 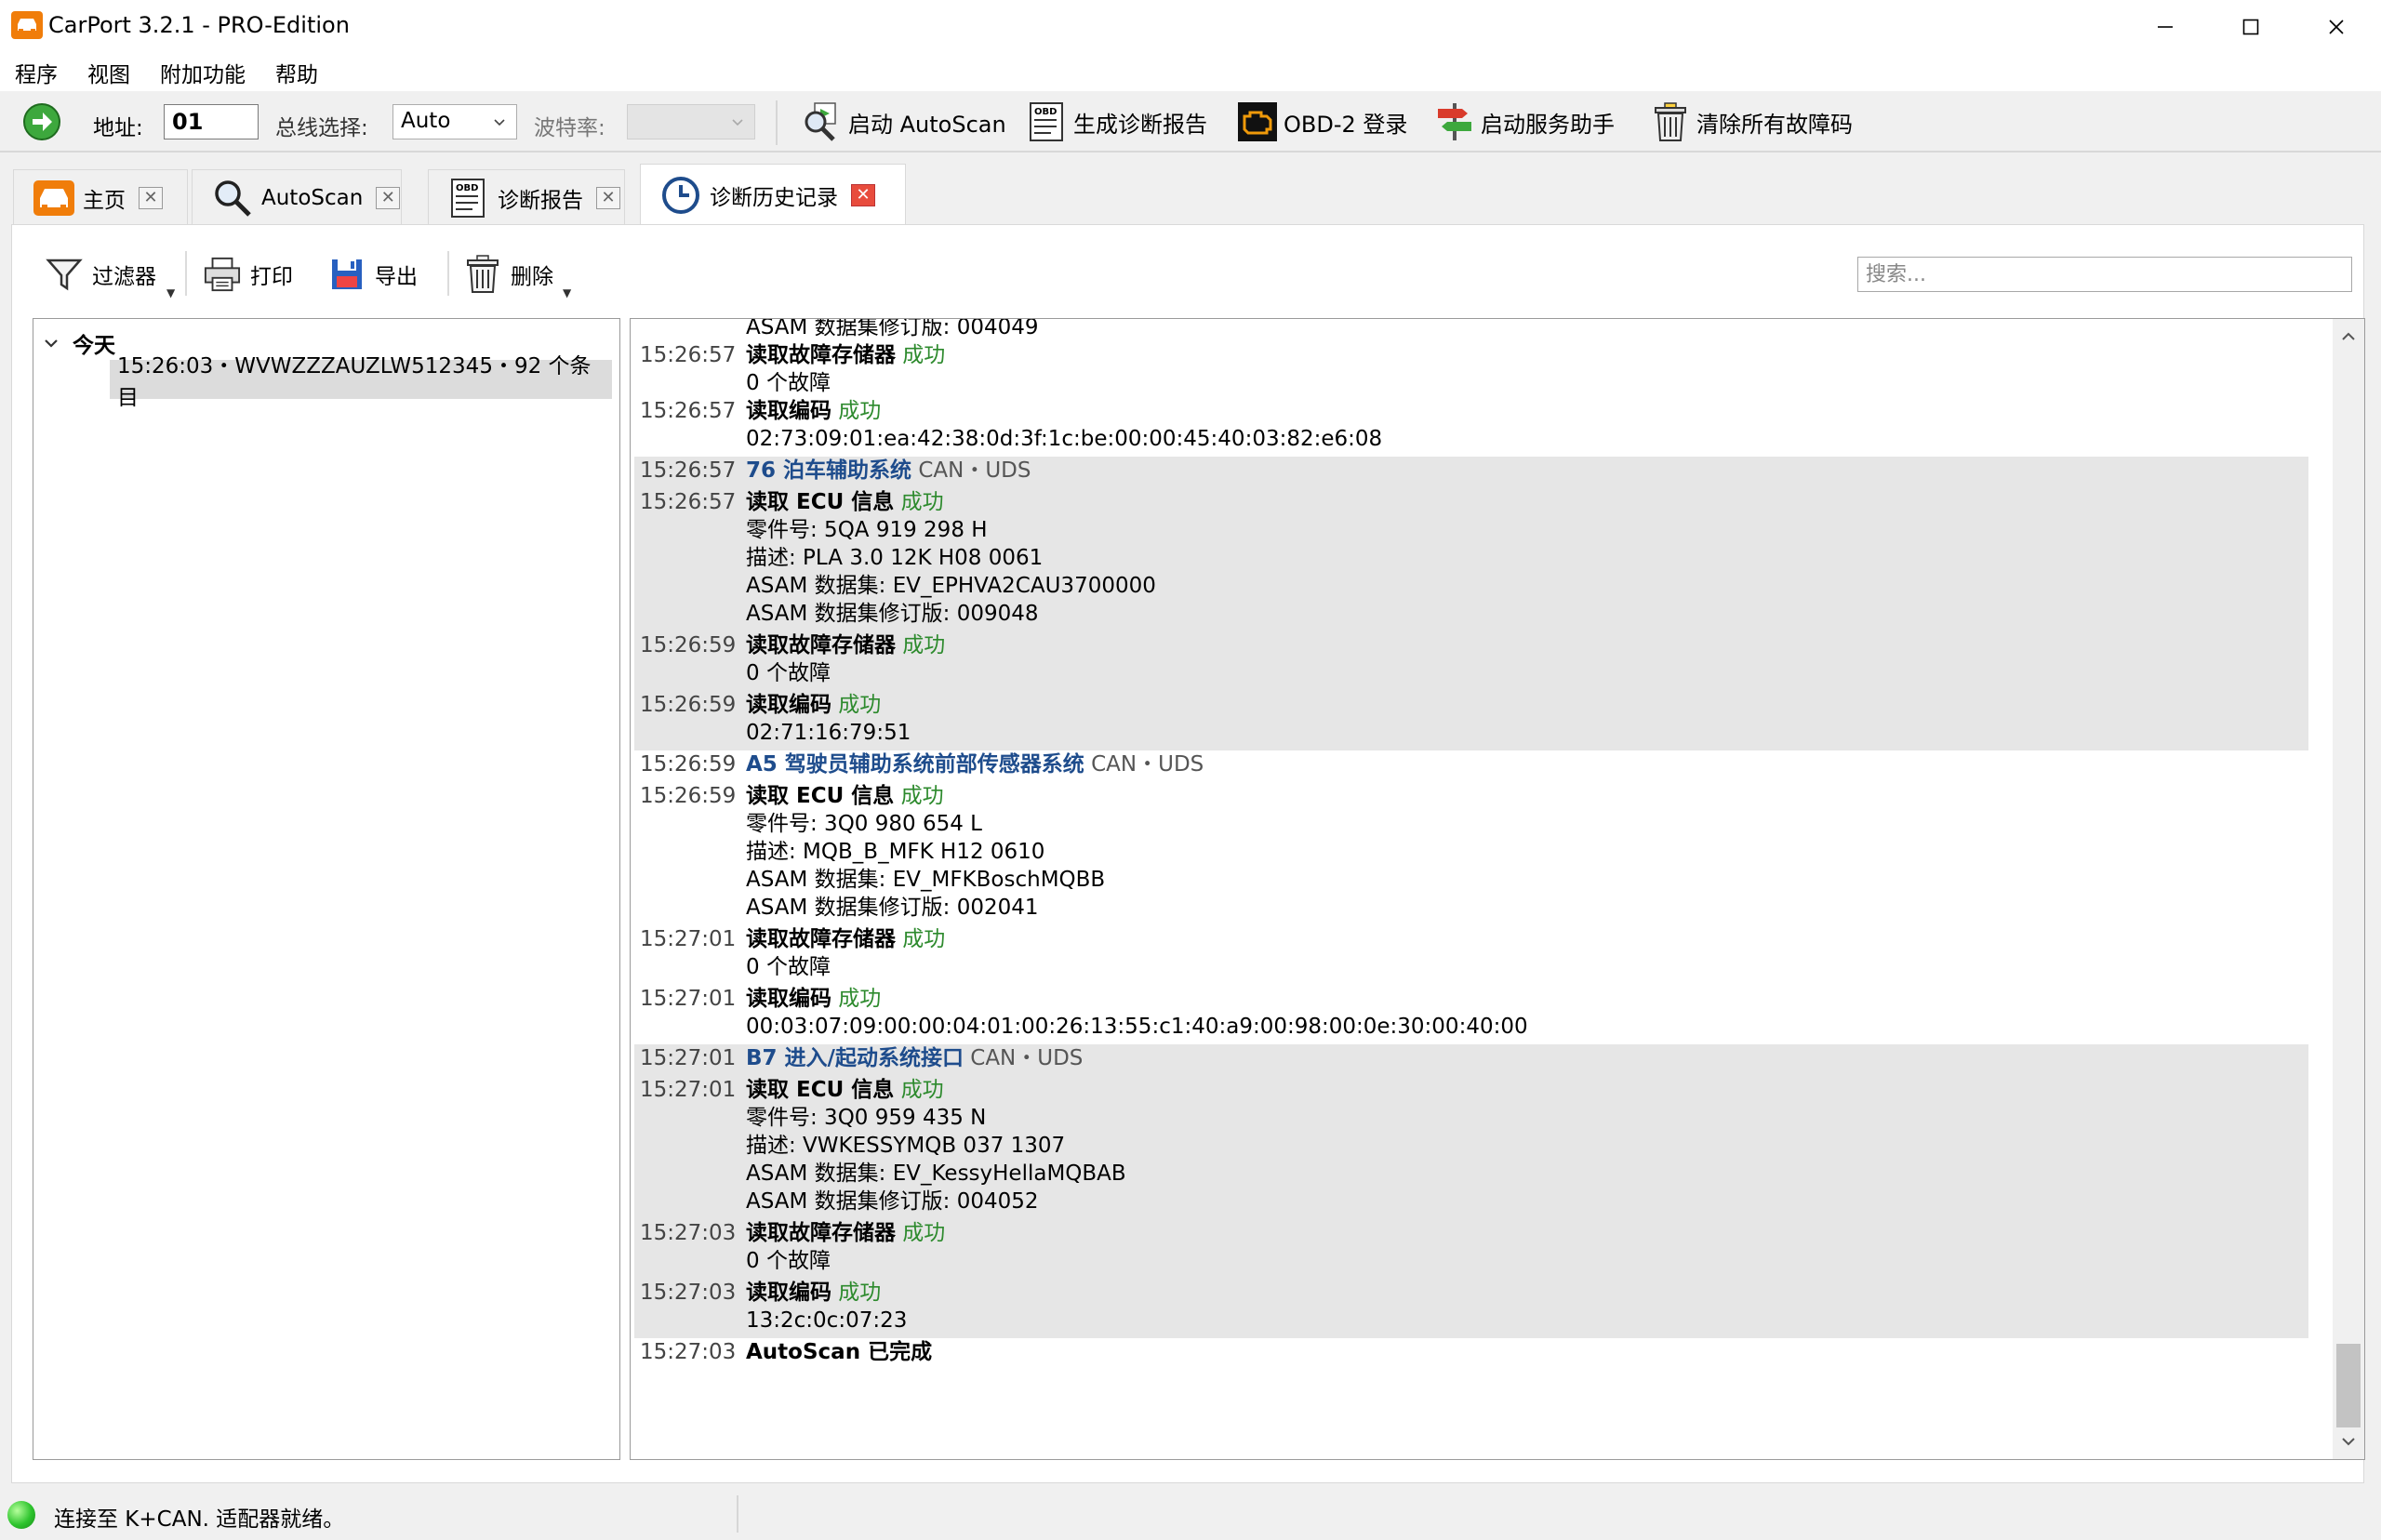 I want to click on obd2-login-button: OBD-2 登录, so click(x=1322, y=122).